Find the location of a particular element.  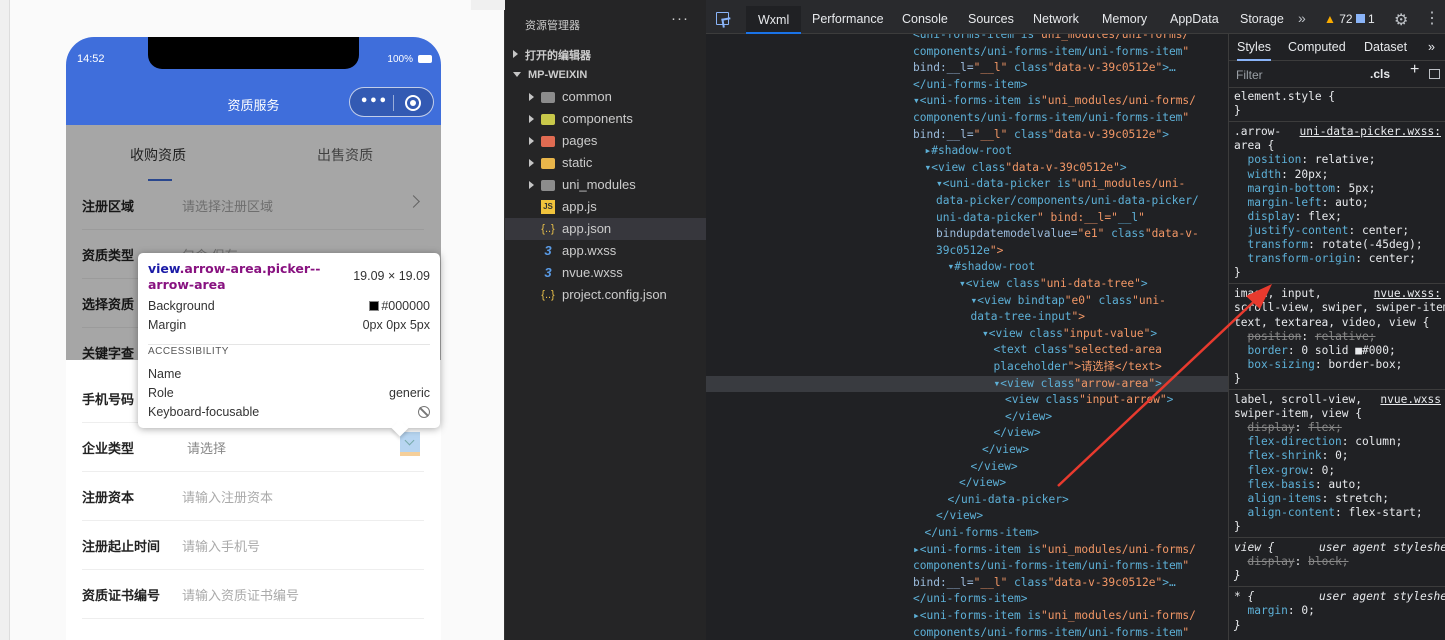

dom-tree-line: <text class"selected-area is located at coordinates (1078, 350).